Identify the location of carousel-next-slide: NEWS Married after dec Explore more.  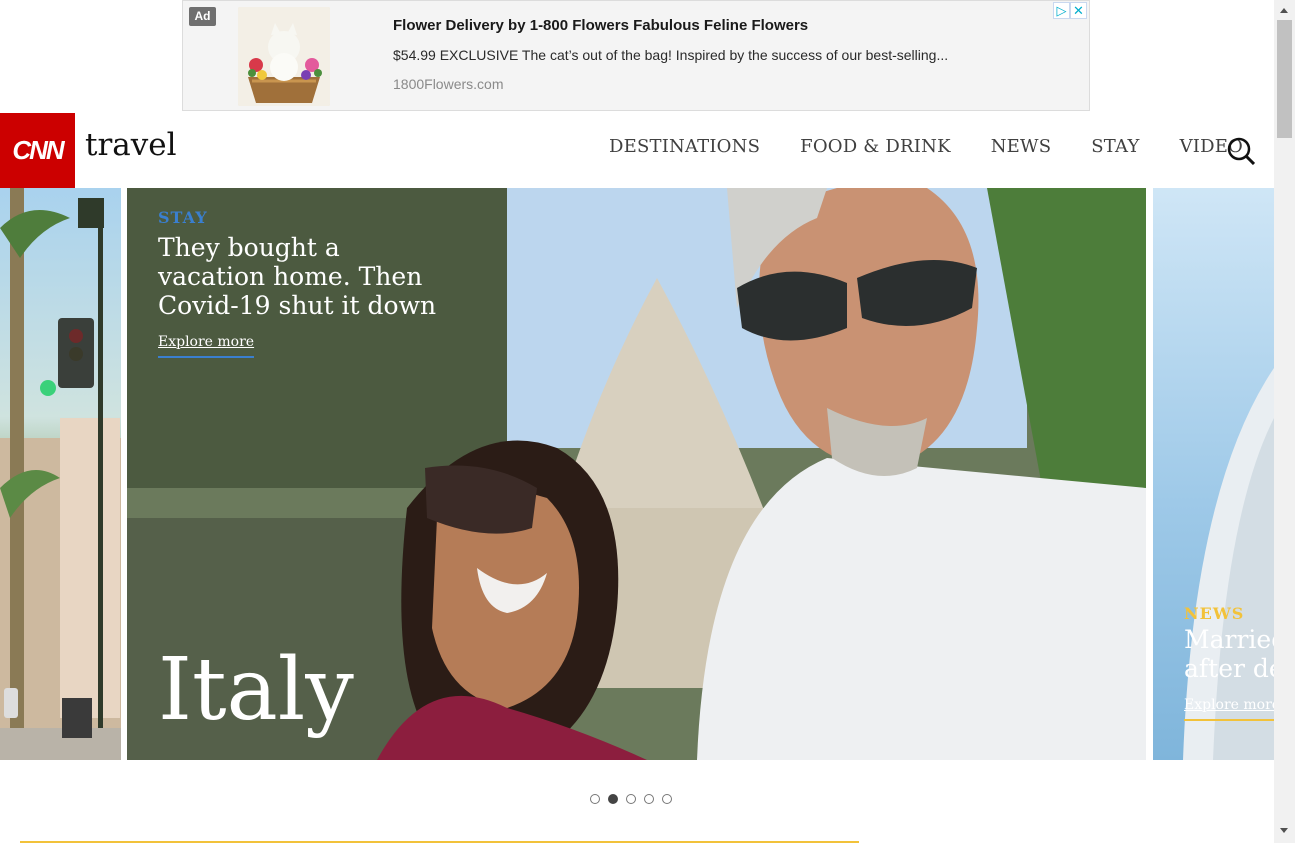
(1213, 474).